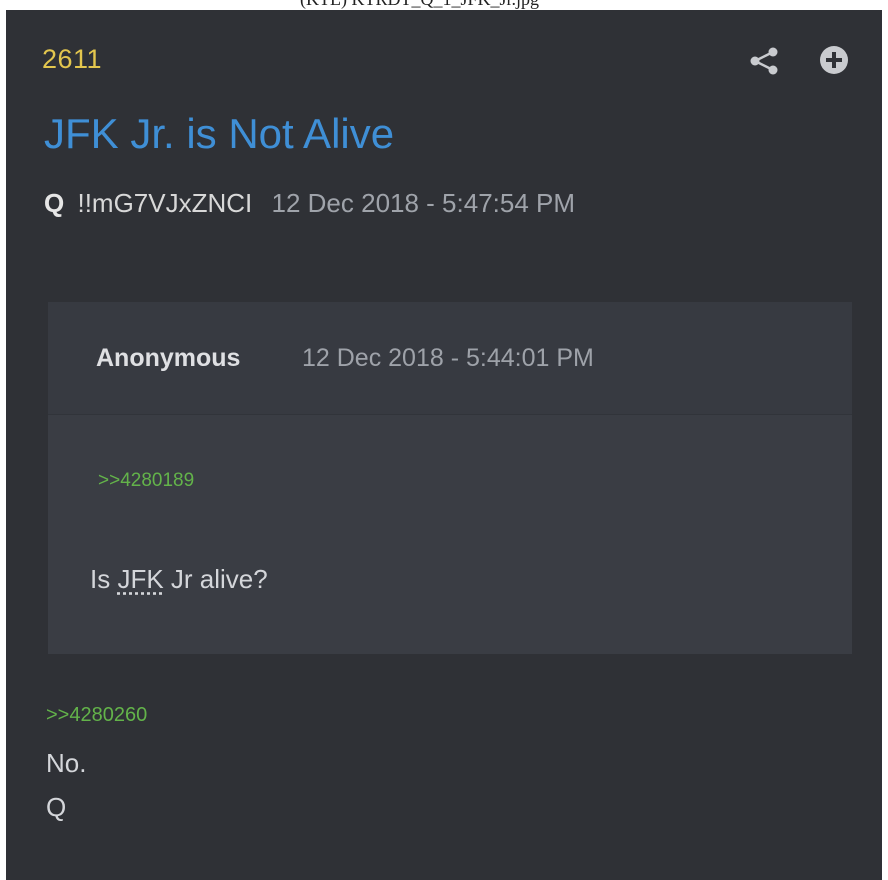 The image size is (888, 880). I want to click on top-caption-strip: (KTL) KTRDT_Q_1_JFK_Jr.jpg, so click(444, 5).